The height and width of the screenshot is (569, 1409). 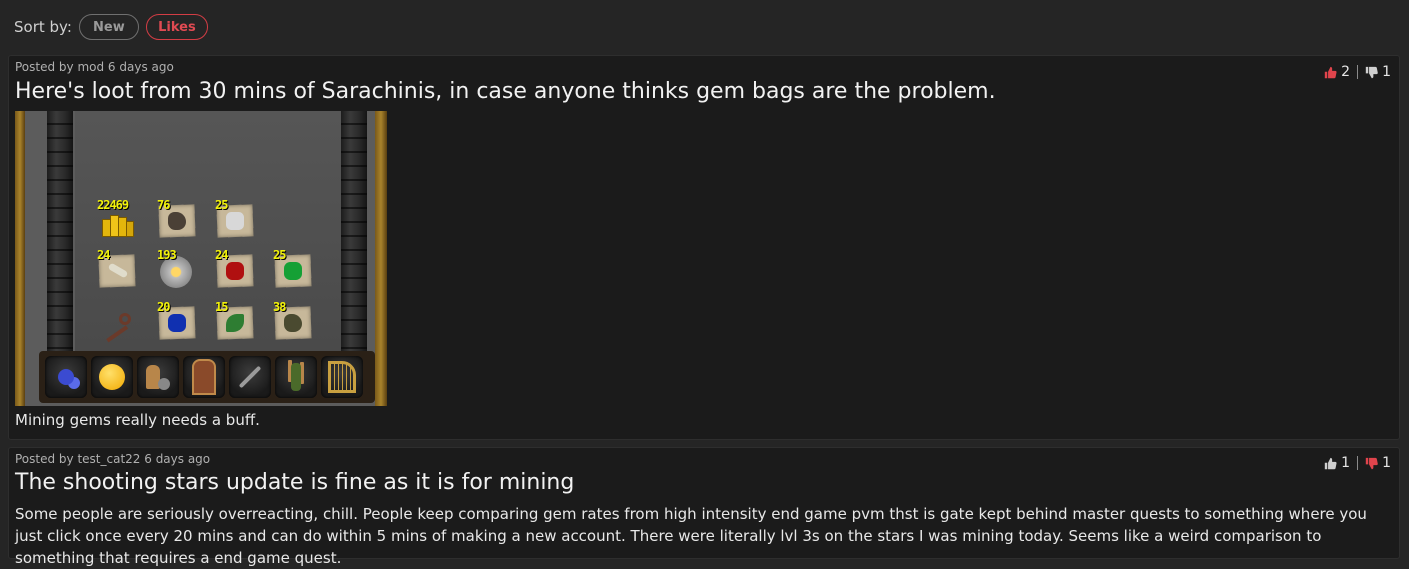 I want to click on wrench-icon, so click(x=250, y=377).